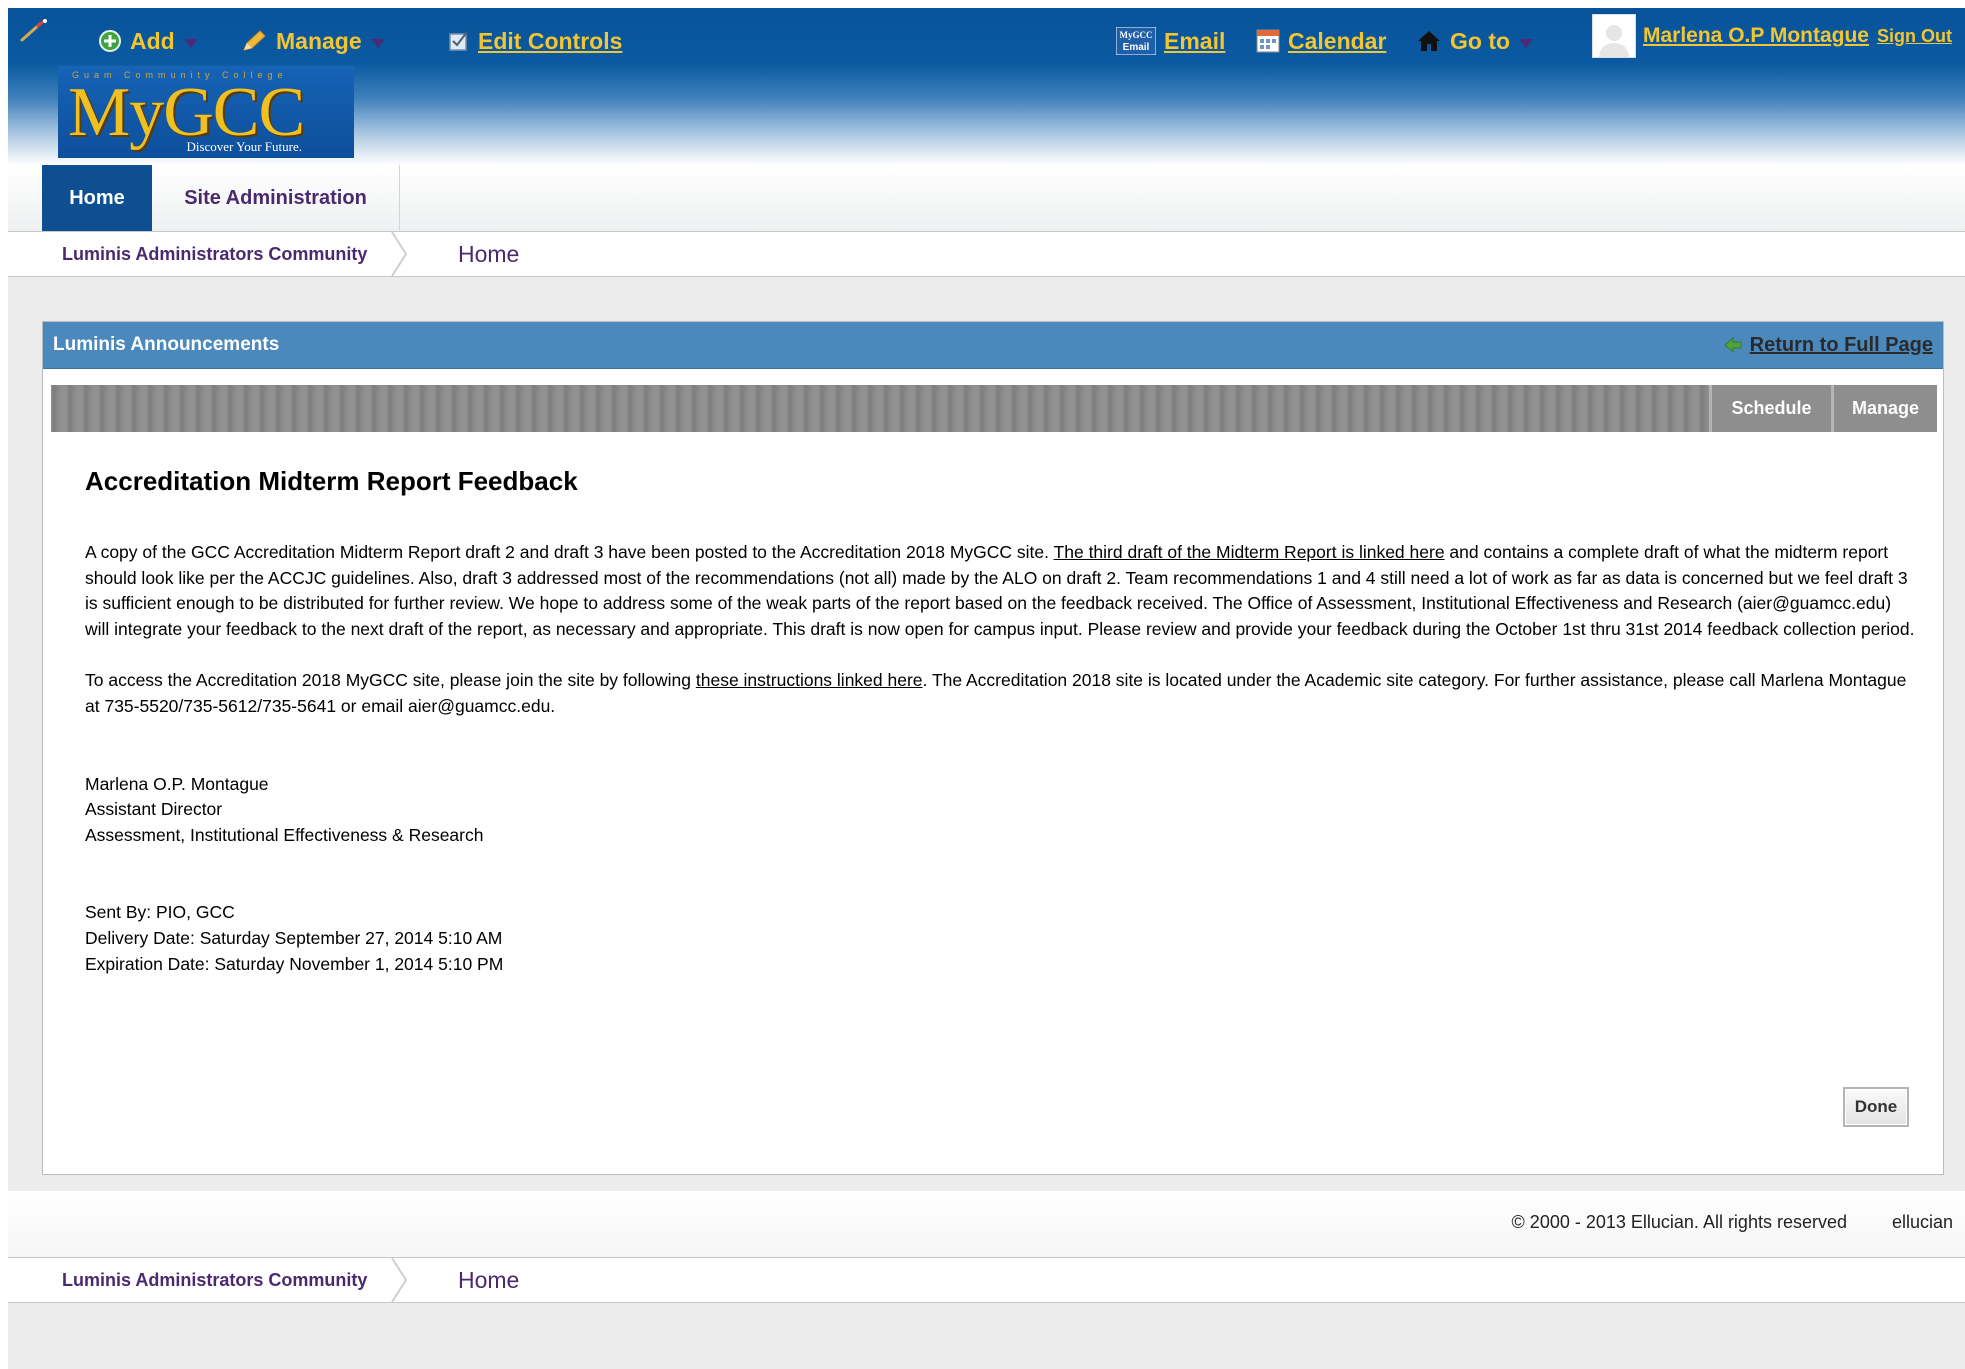 This screenshot has height=1369, width=1965. What do you see at coordinates (1429, 41) in the screenshot?
I see `house-icon` at bounding box center [1429, 41].